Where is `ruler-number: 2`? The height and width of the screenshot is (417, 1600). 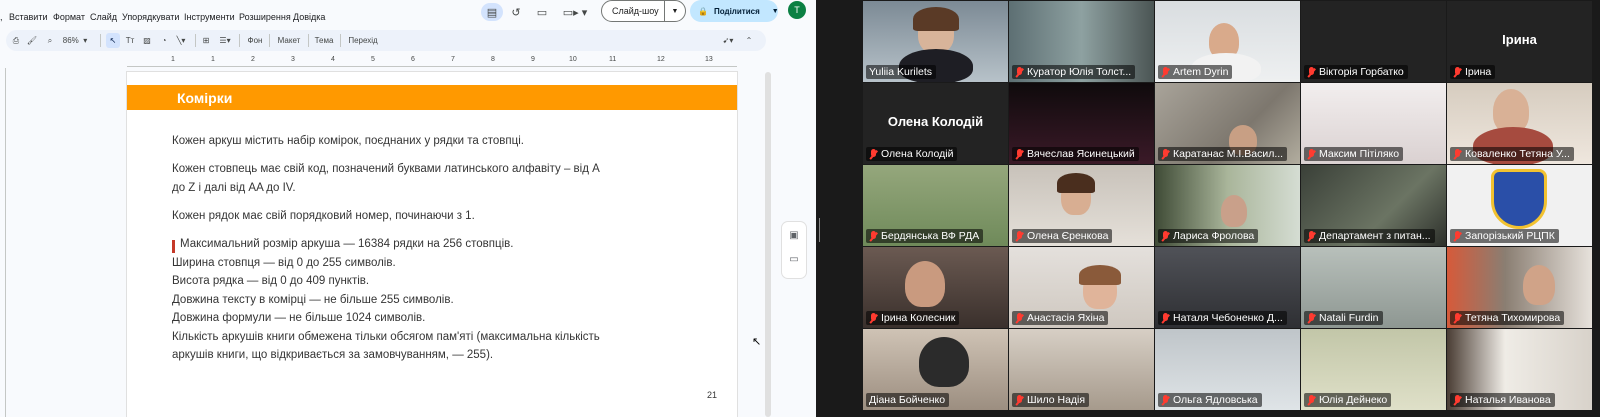 ruler-number: 2 is located at coordinates (253, 59).